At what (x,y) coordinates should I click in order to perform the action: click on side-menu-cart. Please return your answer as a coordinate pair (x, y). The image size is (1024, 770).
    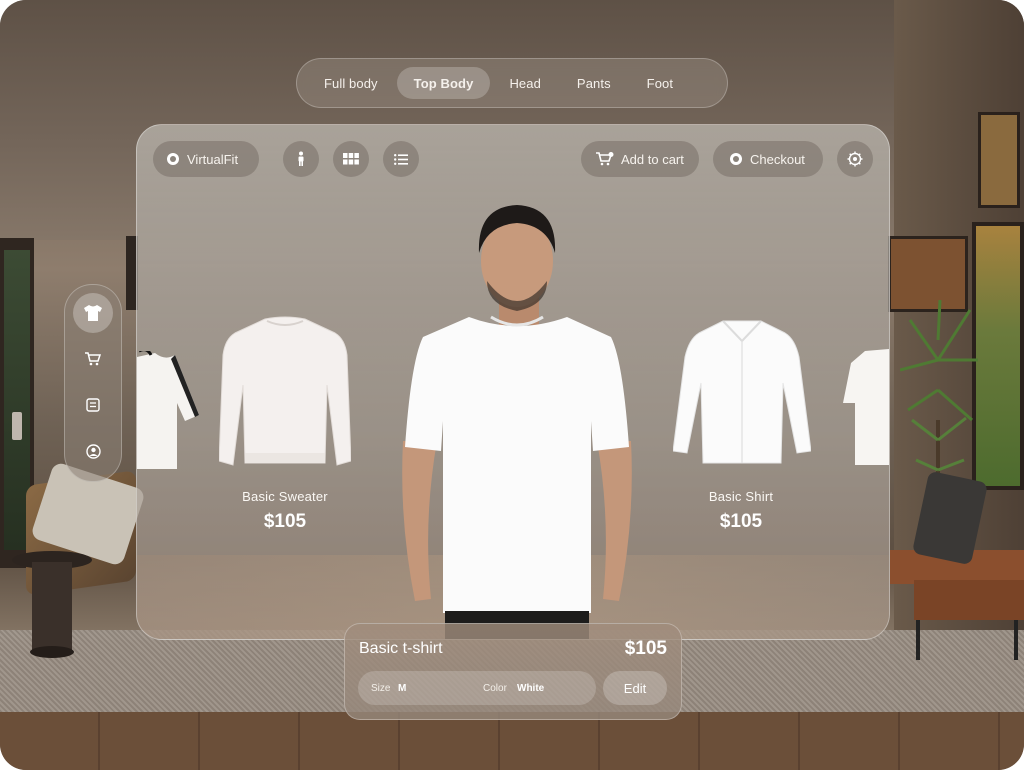
    Looking at the image, I should click on (93, 359).